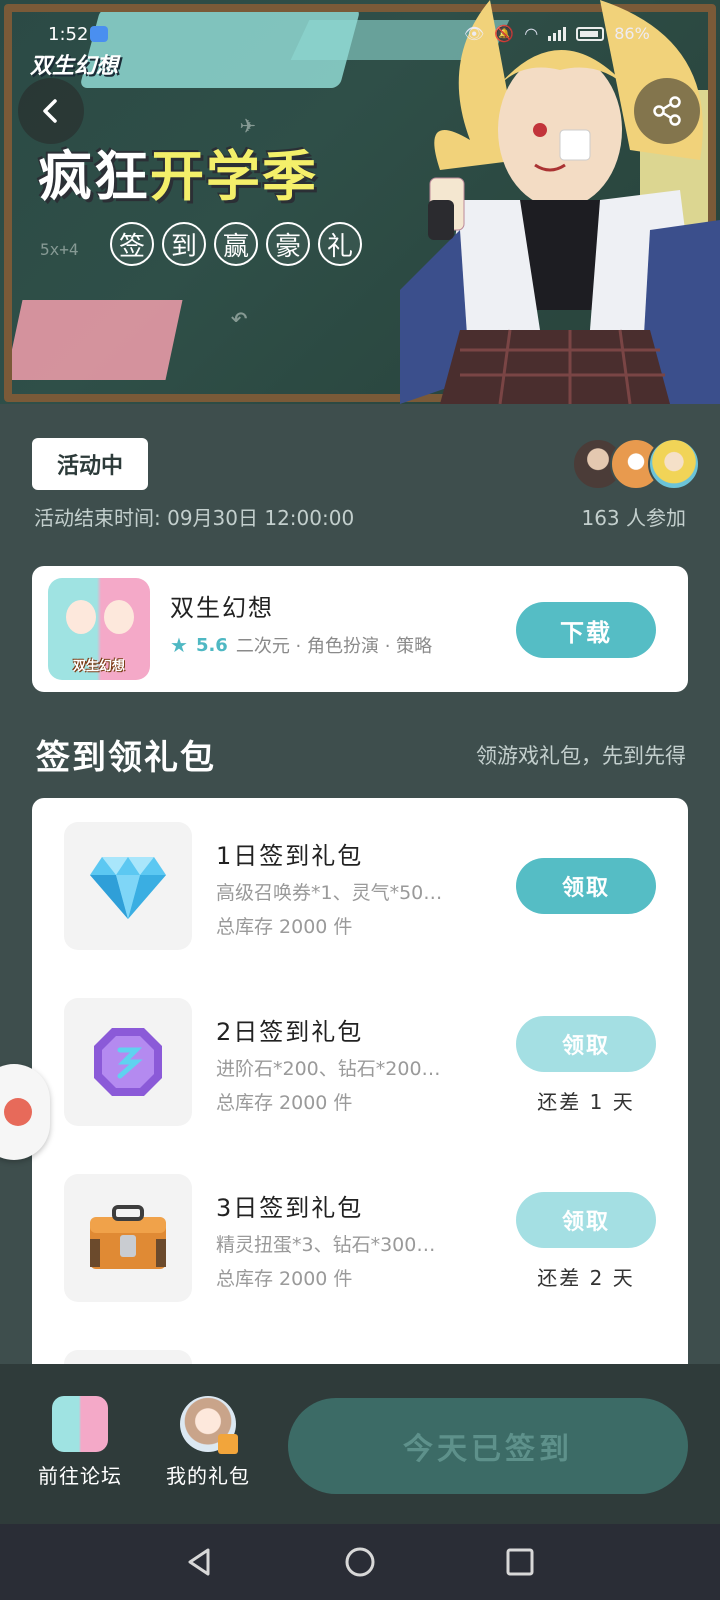 The width and height of the screenshot is (720, 1600). I want to click on mute-icon: 🔕, so click(504, 33).